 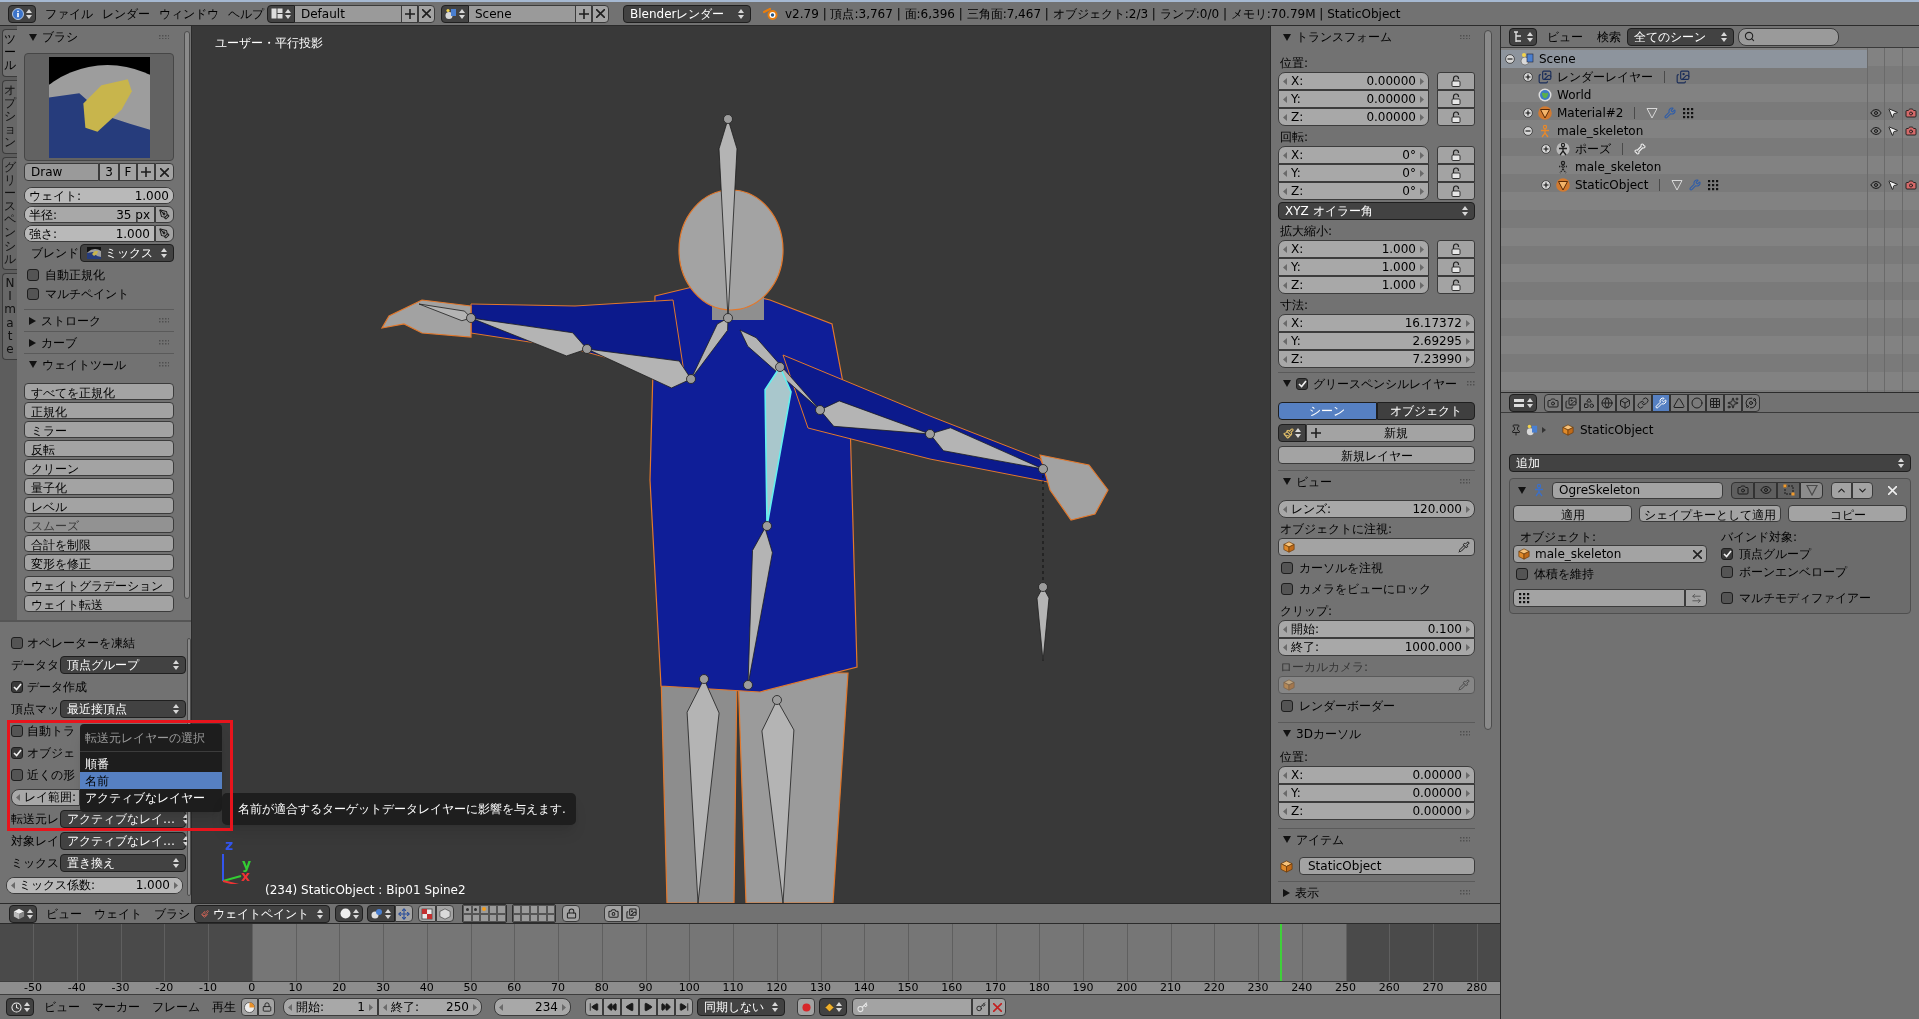 What do you see at coordinates (532, 1007) in the screenshot?
I see `number-field: 234` at bounding box center [532, 1007].